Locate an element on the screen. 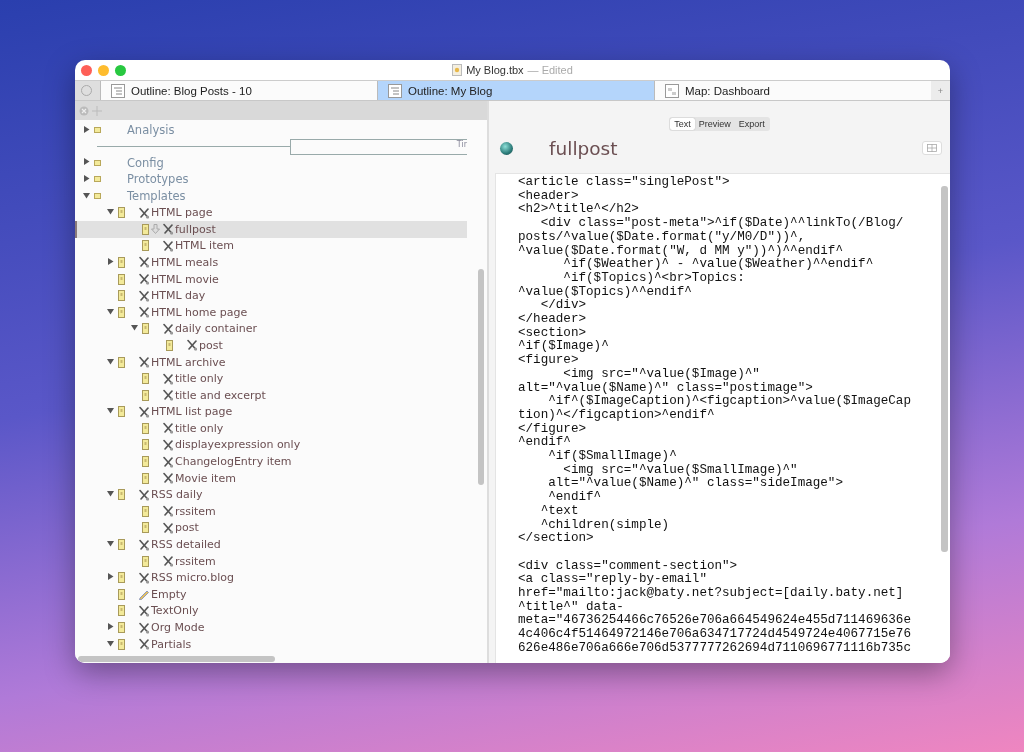 This screenshot has width=1024, height=752. close-button is located at coordinates (86, 70).